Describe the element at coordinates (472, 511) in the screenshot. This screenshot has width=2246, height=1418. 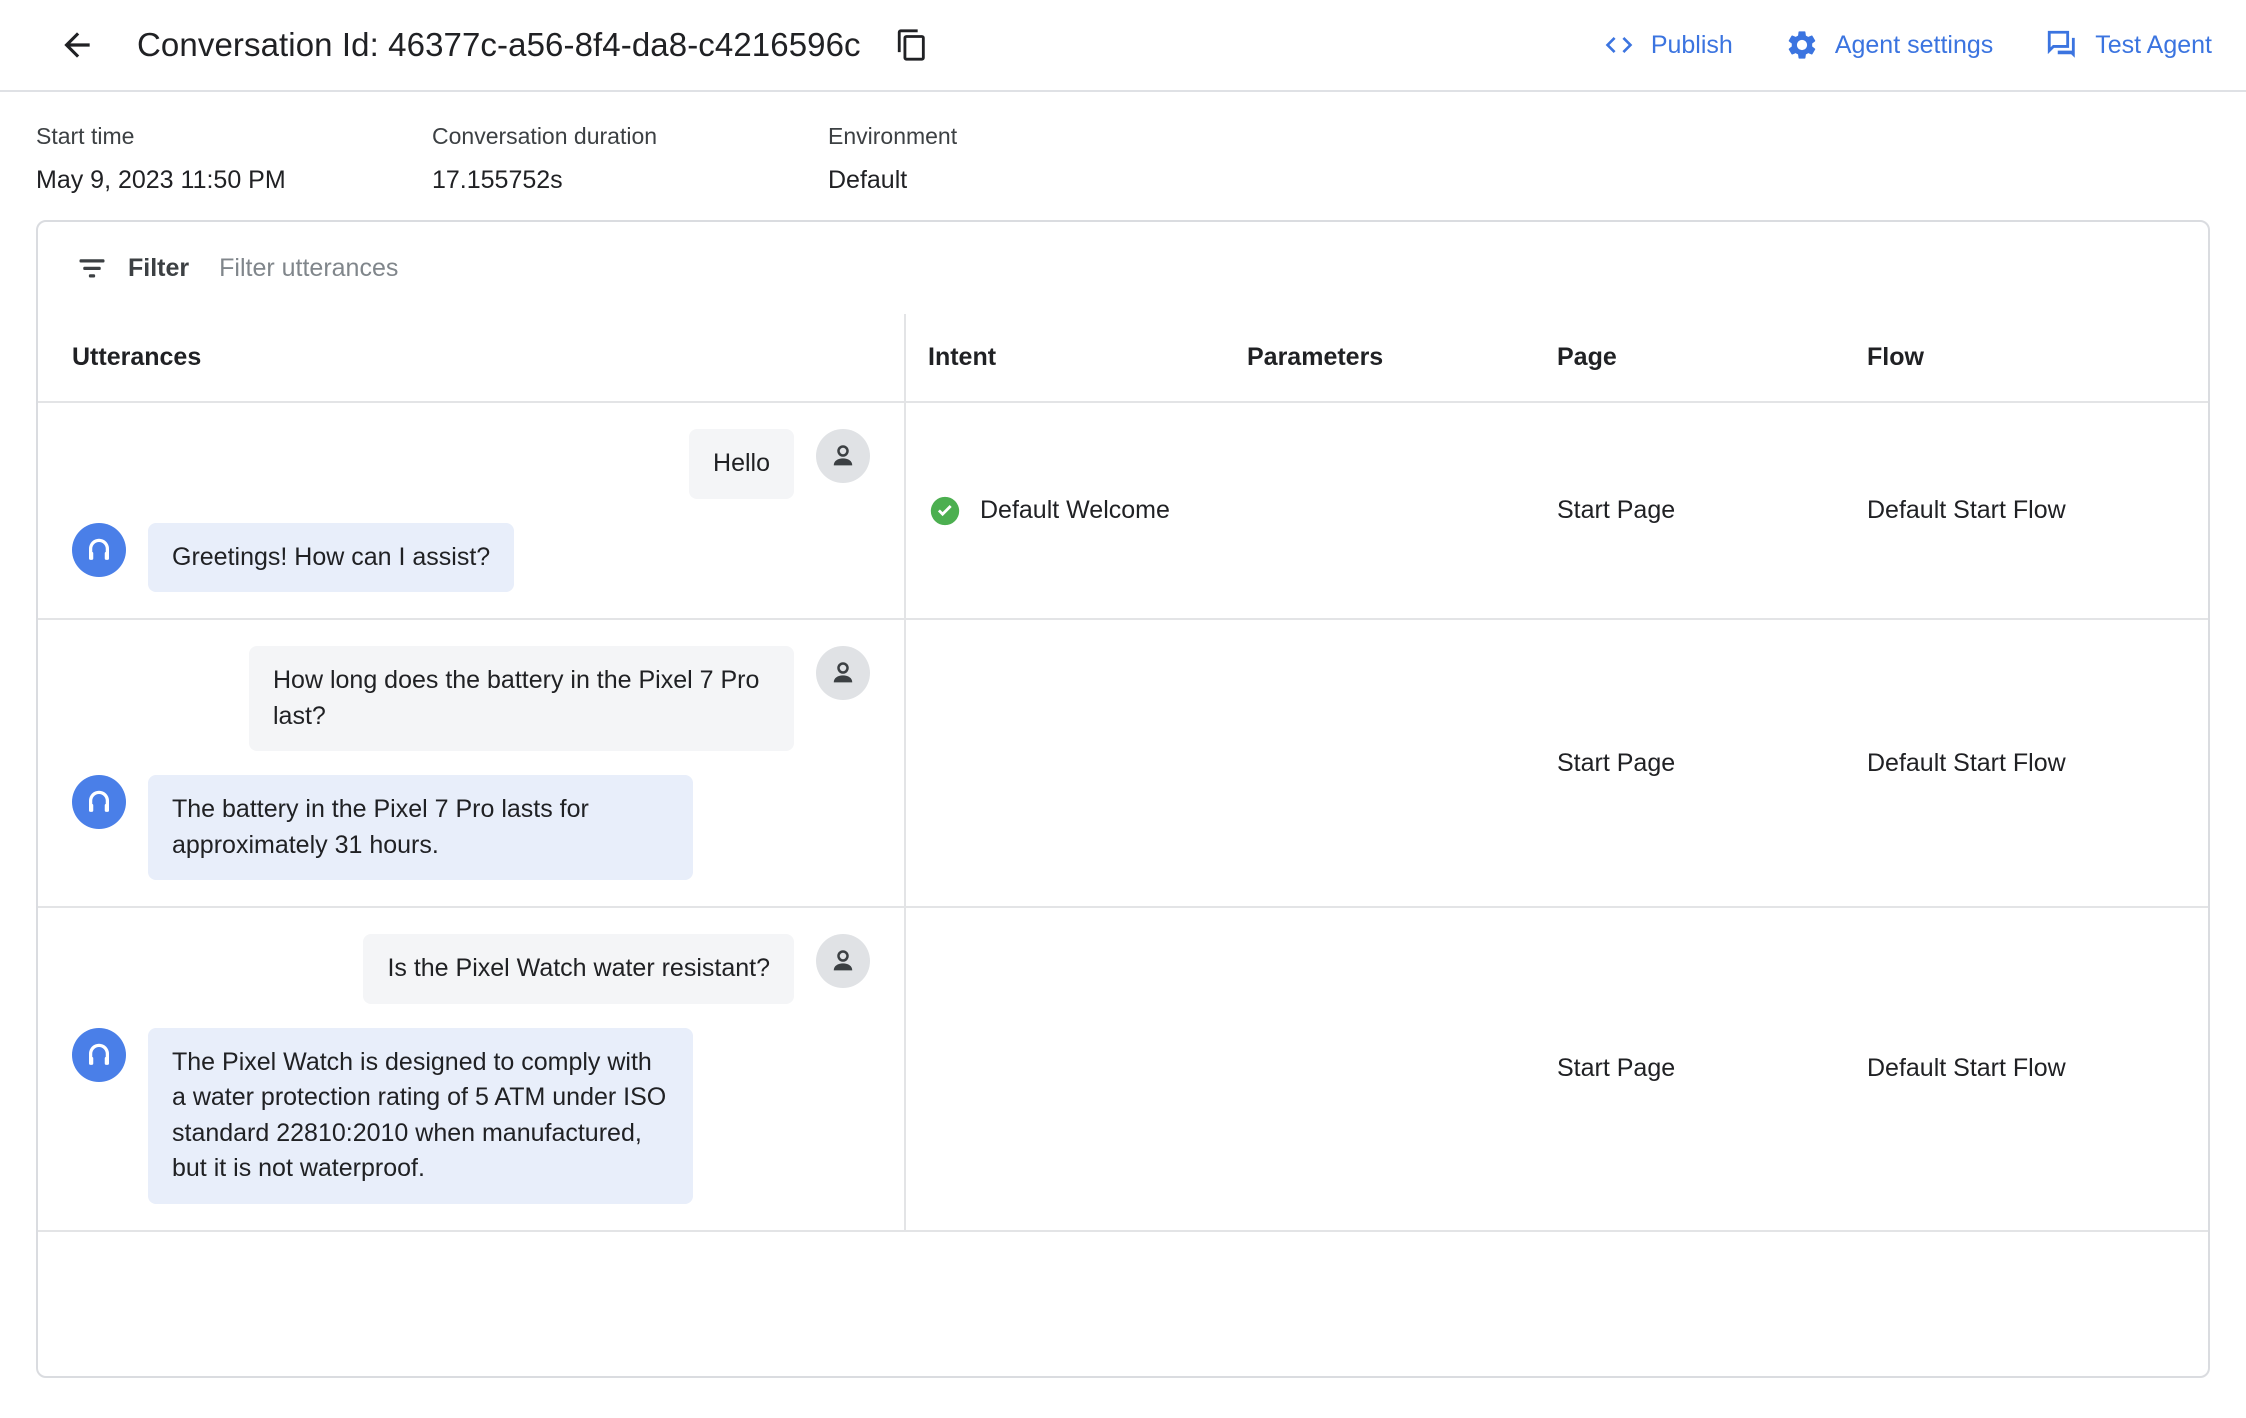
I see `utterances-cell: Hello Greetings! How can I assist?` at that location.